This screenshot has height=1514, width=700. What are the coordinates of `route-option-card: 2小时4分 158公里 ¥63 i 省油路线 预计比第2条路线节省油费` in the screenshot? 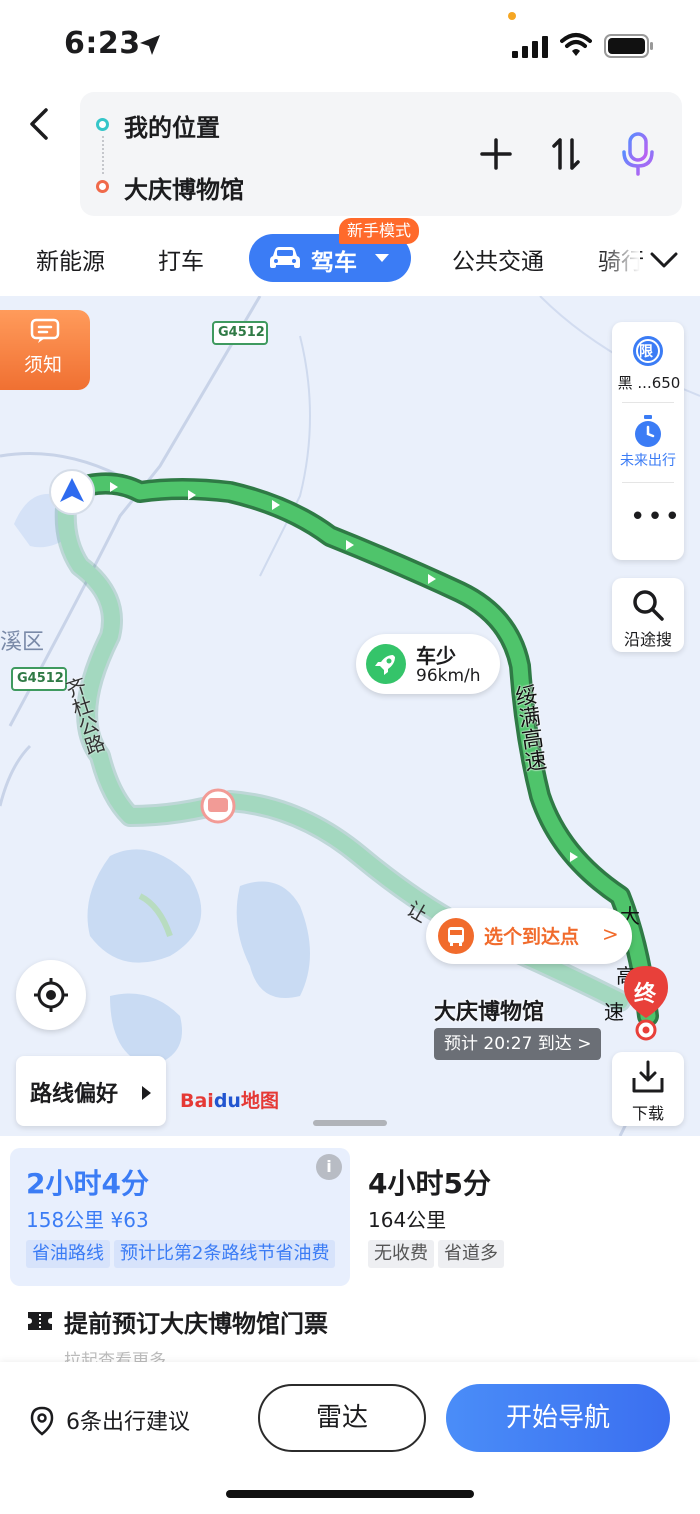 It's located at (180, 1217).